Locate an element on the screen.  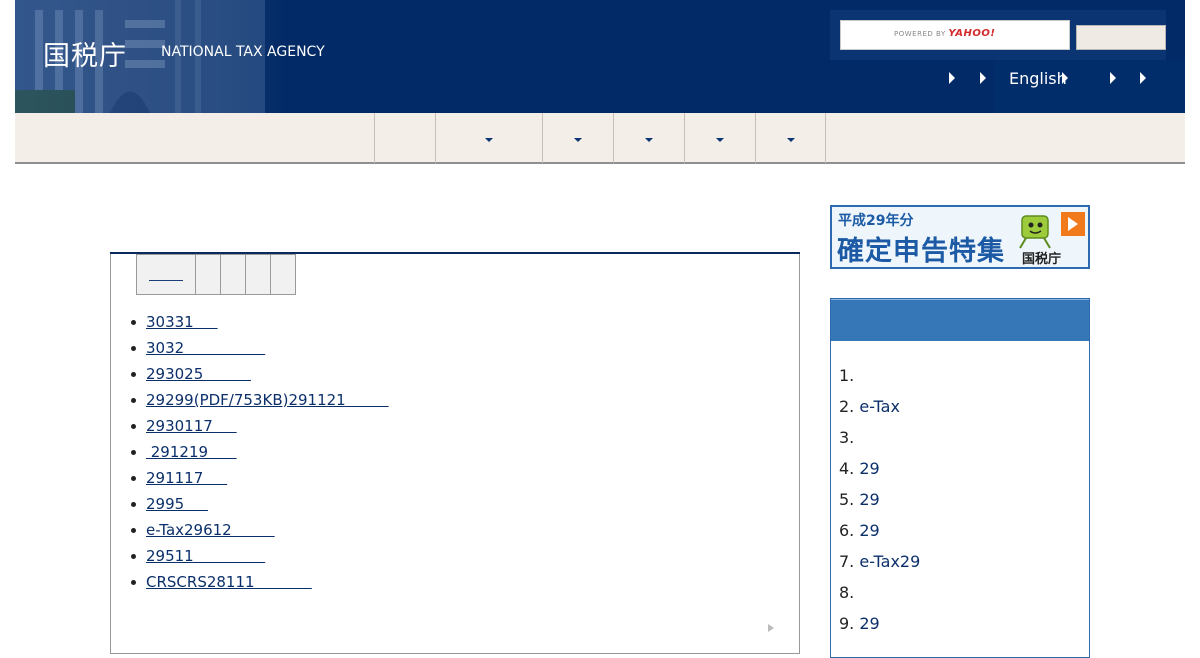
tab-active-underline is located at coordinates (166, 280).